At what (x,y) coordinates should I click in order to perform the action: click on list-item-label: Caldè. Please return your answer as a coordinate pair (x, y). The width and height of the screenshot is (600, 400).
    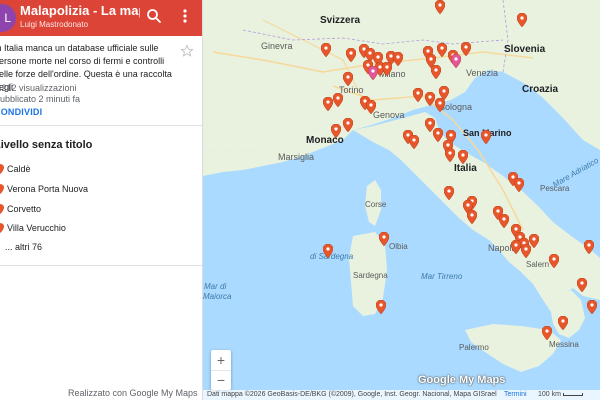
    Looking at the image, I should click on (19, 169).